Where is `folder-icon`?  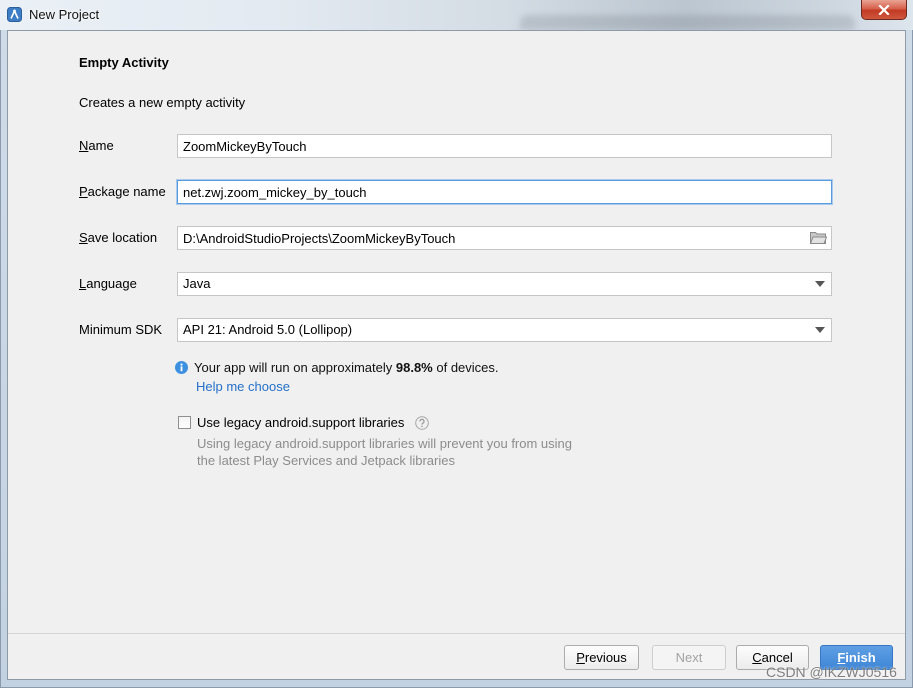 folder-icon is located at coordinates (818, 238).